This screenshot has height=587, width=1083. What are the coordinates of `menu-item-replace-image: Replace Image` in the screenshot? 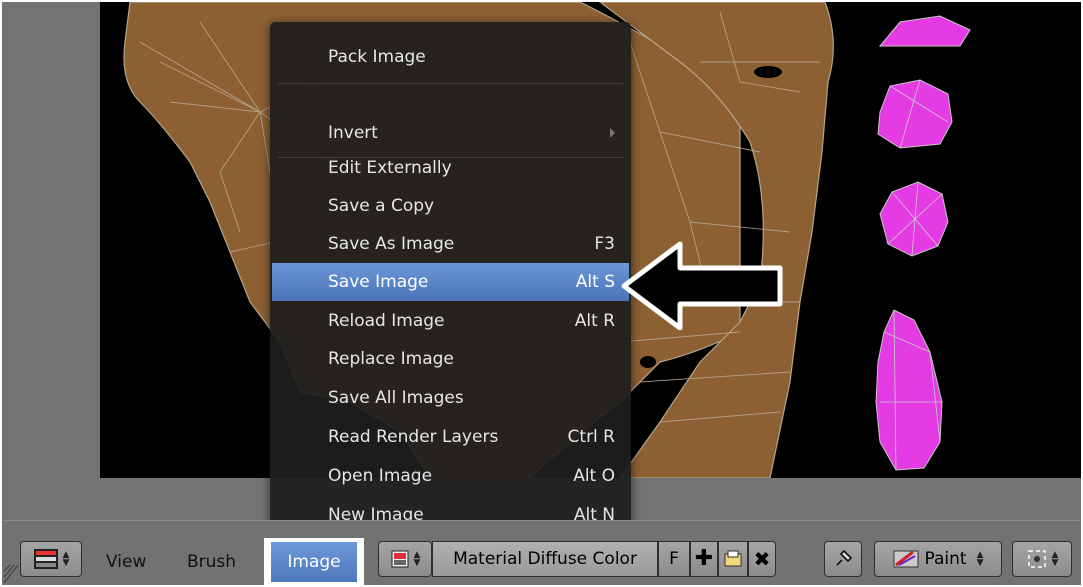 It's located at (450, 359).